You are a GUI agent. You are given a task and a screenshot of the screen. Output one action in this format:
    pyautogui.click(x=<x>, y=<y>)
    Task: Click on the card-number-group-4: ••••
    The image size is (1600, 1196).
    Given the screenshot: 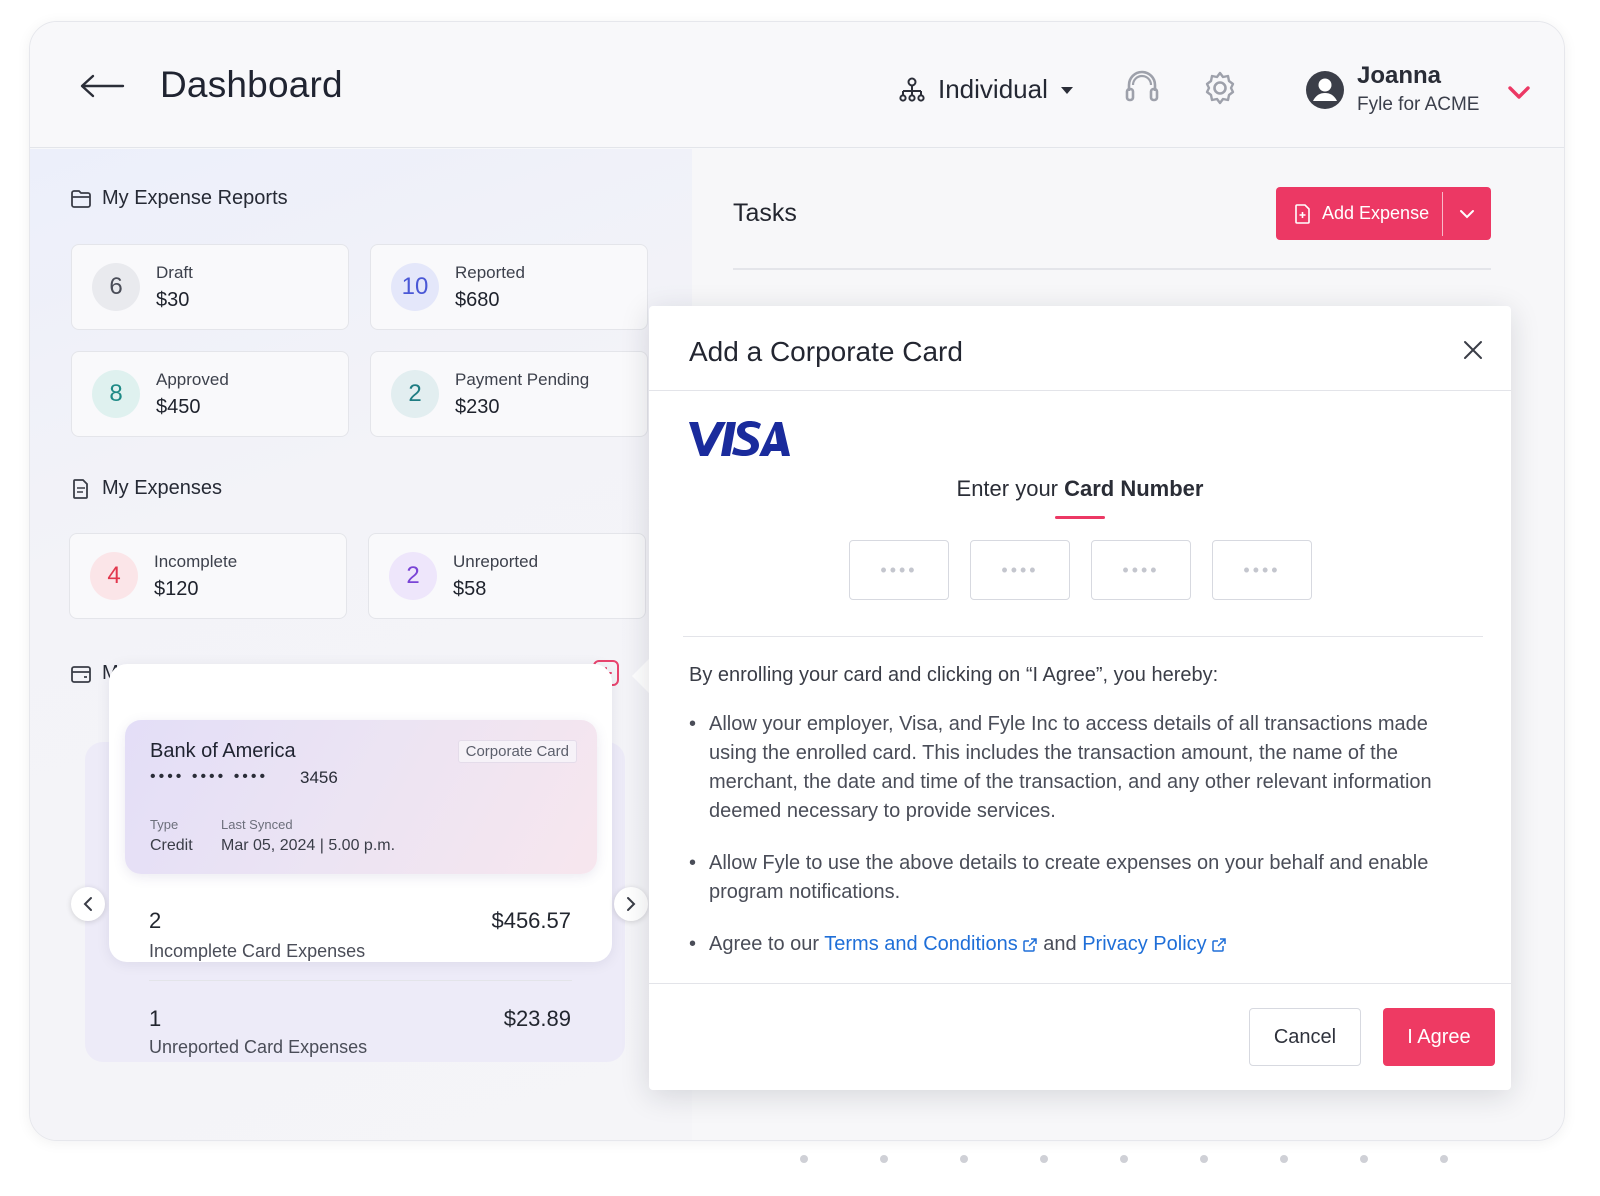 What is the action you would take?
    pyautogui.click(x=1262, y=570)
    